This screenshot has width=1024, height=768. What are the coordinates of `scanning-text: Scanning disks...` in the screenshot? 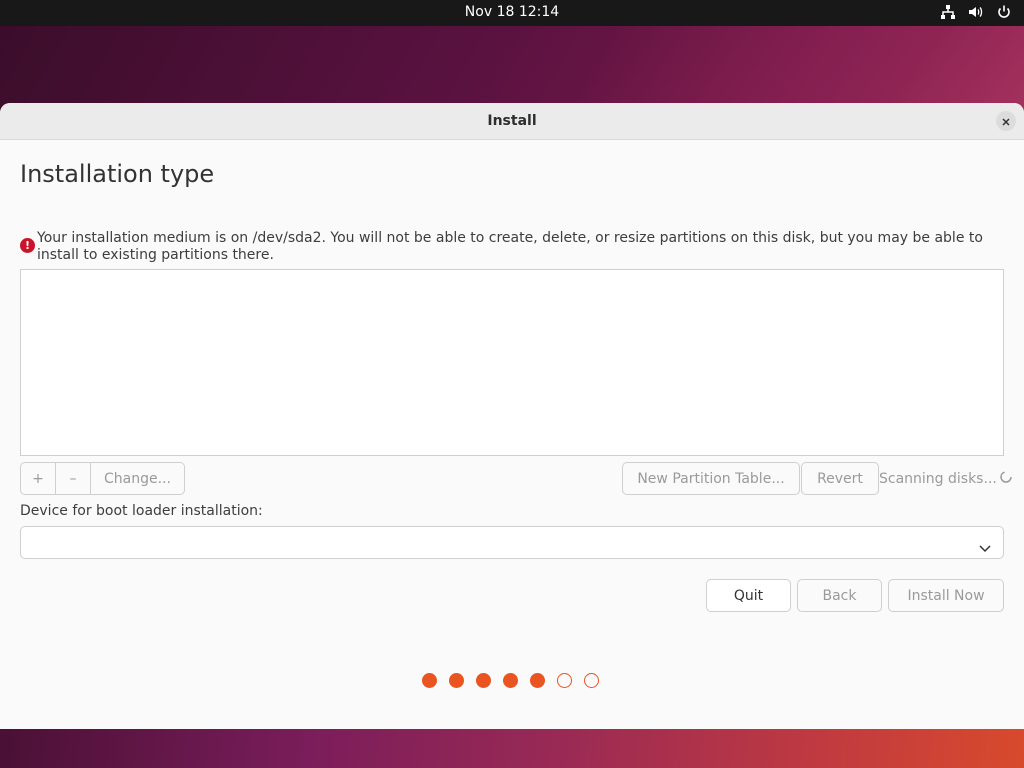 It's located at (938, 479).